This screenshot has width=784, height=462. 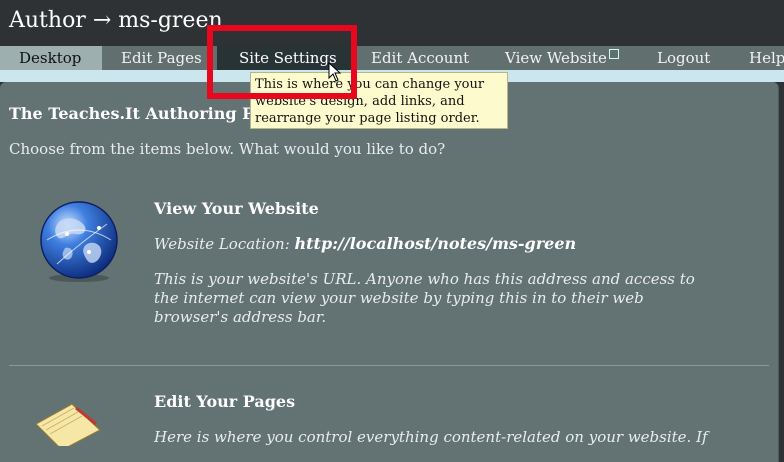 I want to click on tab-help: Help, so click(x=766, y=58).